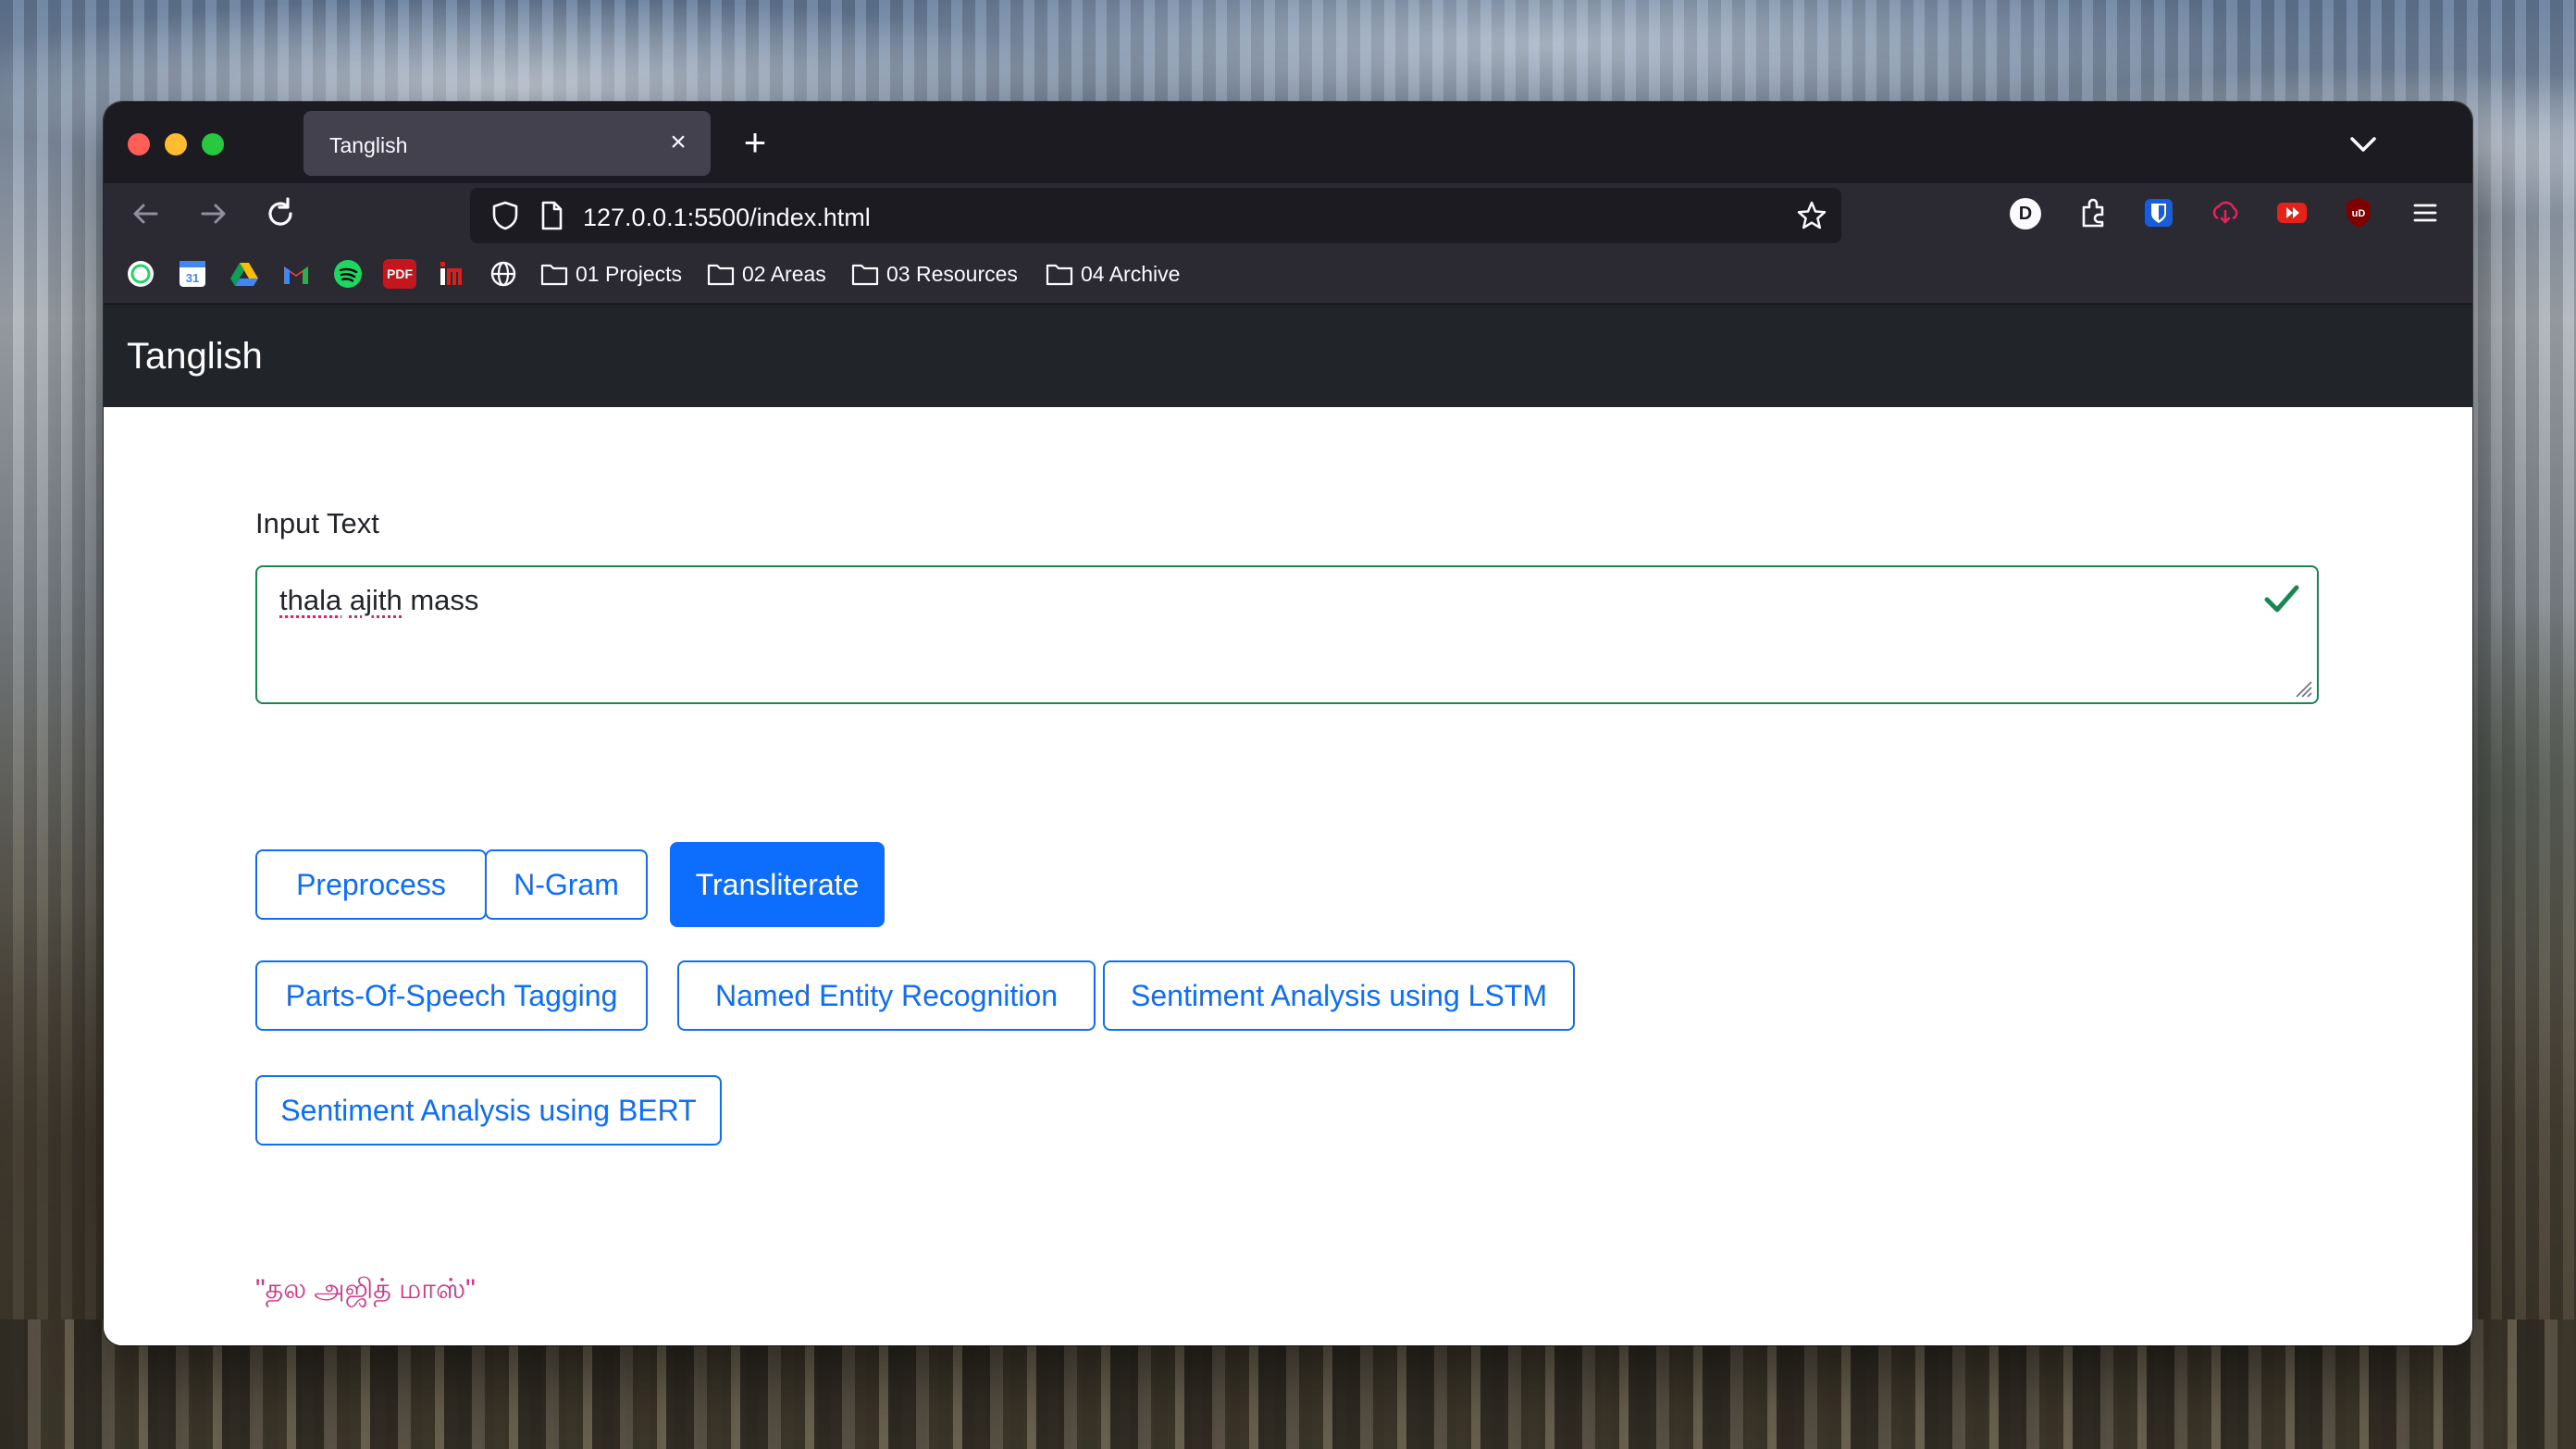 This screenshot has width=2576, height=1449. Describe the element at coordinates (1812, 215) in the screenshot. I see `bookmark-star-icon` at that location.